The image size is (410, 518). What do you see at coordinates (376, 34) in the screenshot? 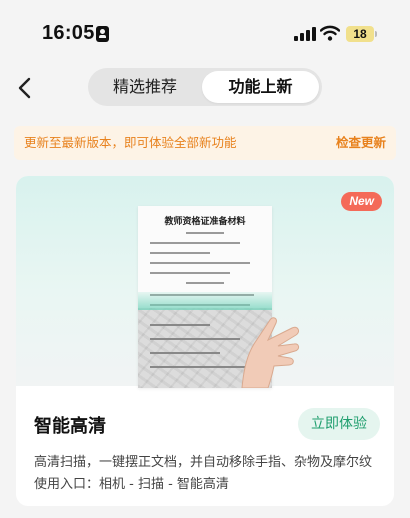
I see `battery-cap` at bounding box center [376, 34].